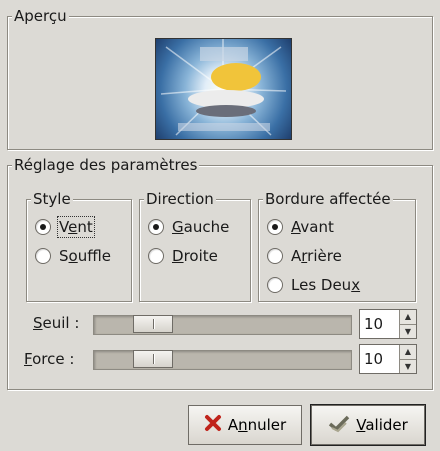 The height and width of the screenshot is (451, 440). Describe the element at coordinates (382, 425) in the screenshot. I see `ok-button-label: Valider` at that location.